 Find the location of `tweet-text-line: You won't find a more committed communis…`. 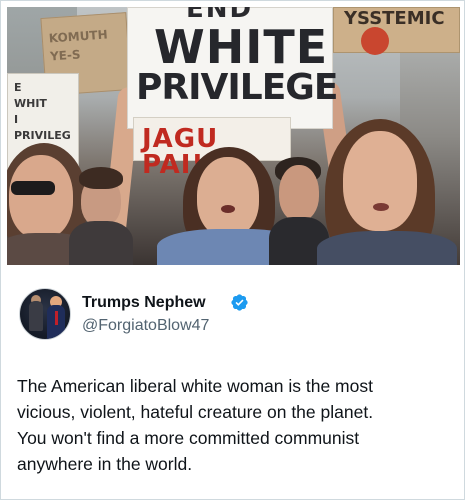

tweet-text-line: You won't find a more committed communis… is located at coordinates (188, 438).